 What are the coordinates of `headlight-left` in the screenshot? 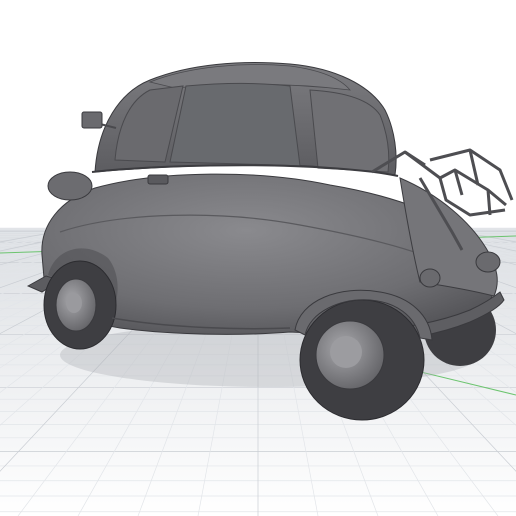 It's located at (430, 278).